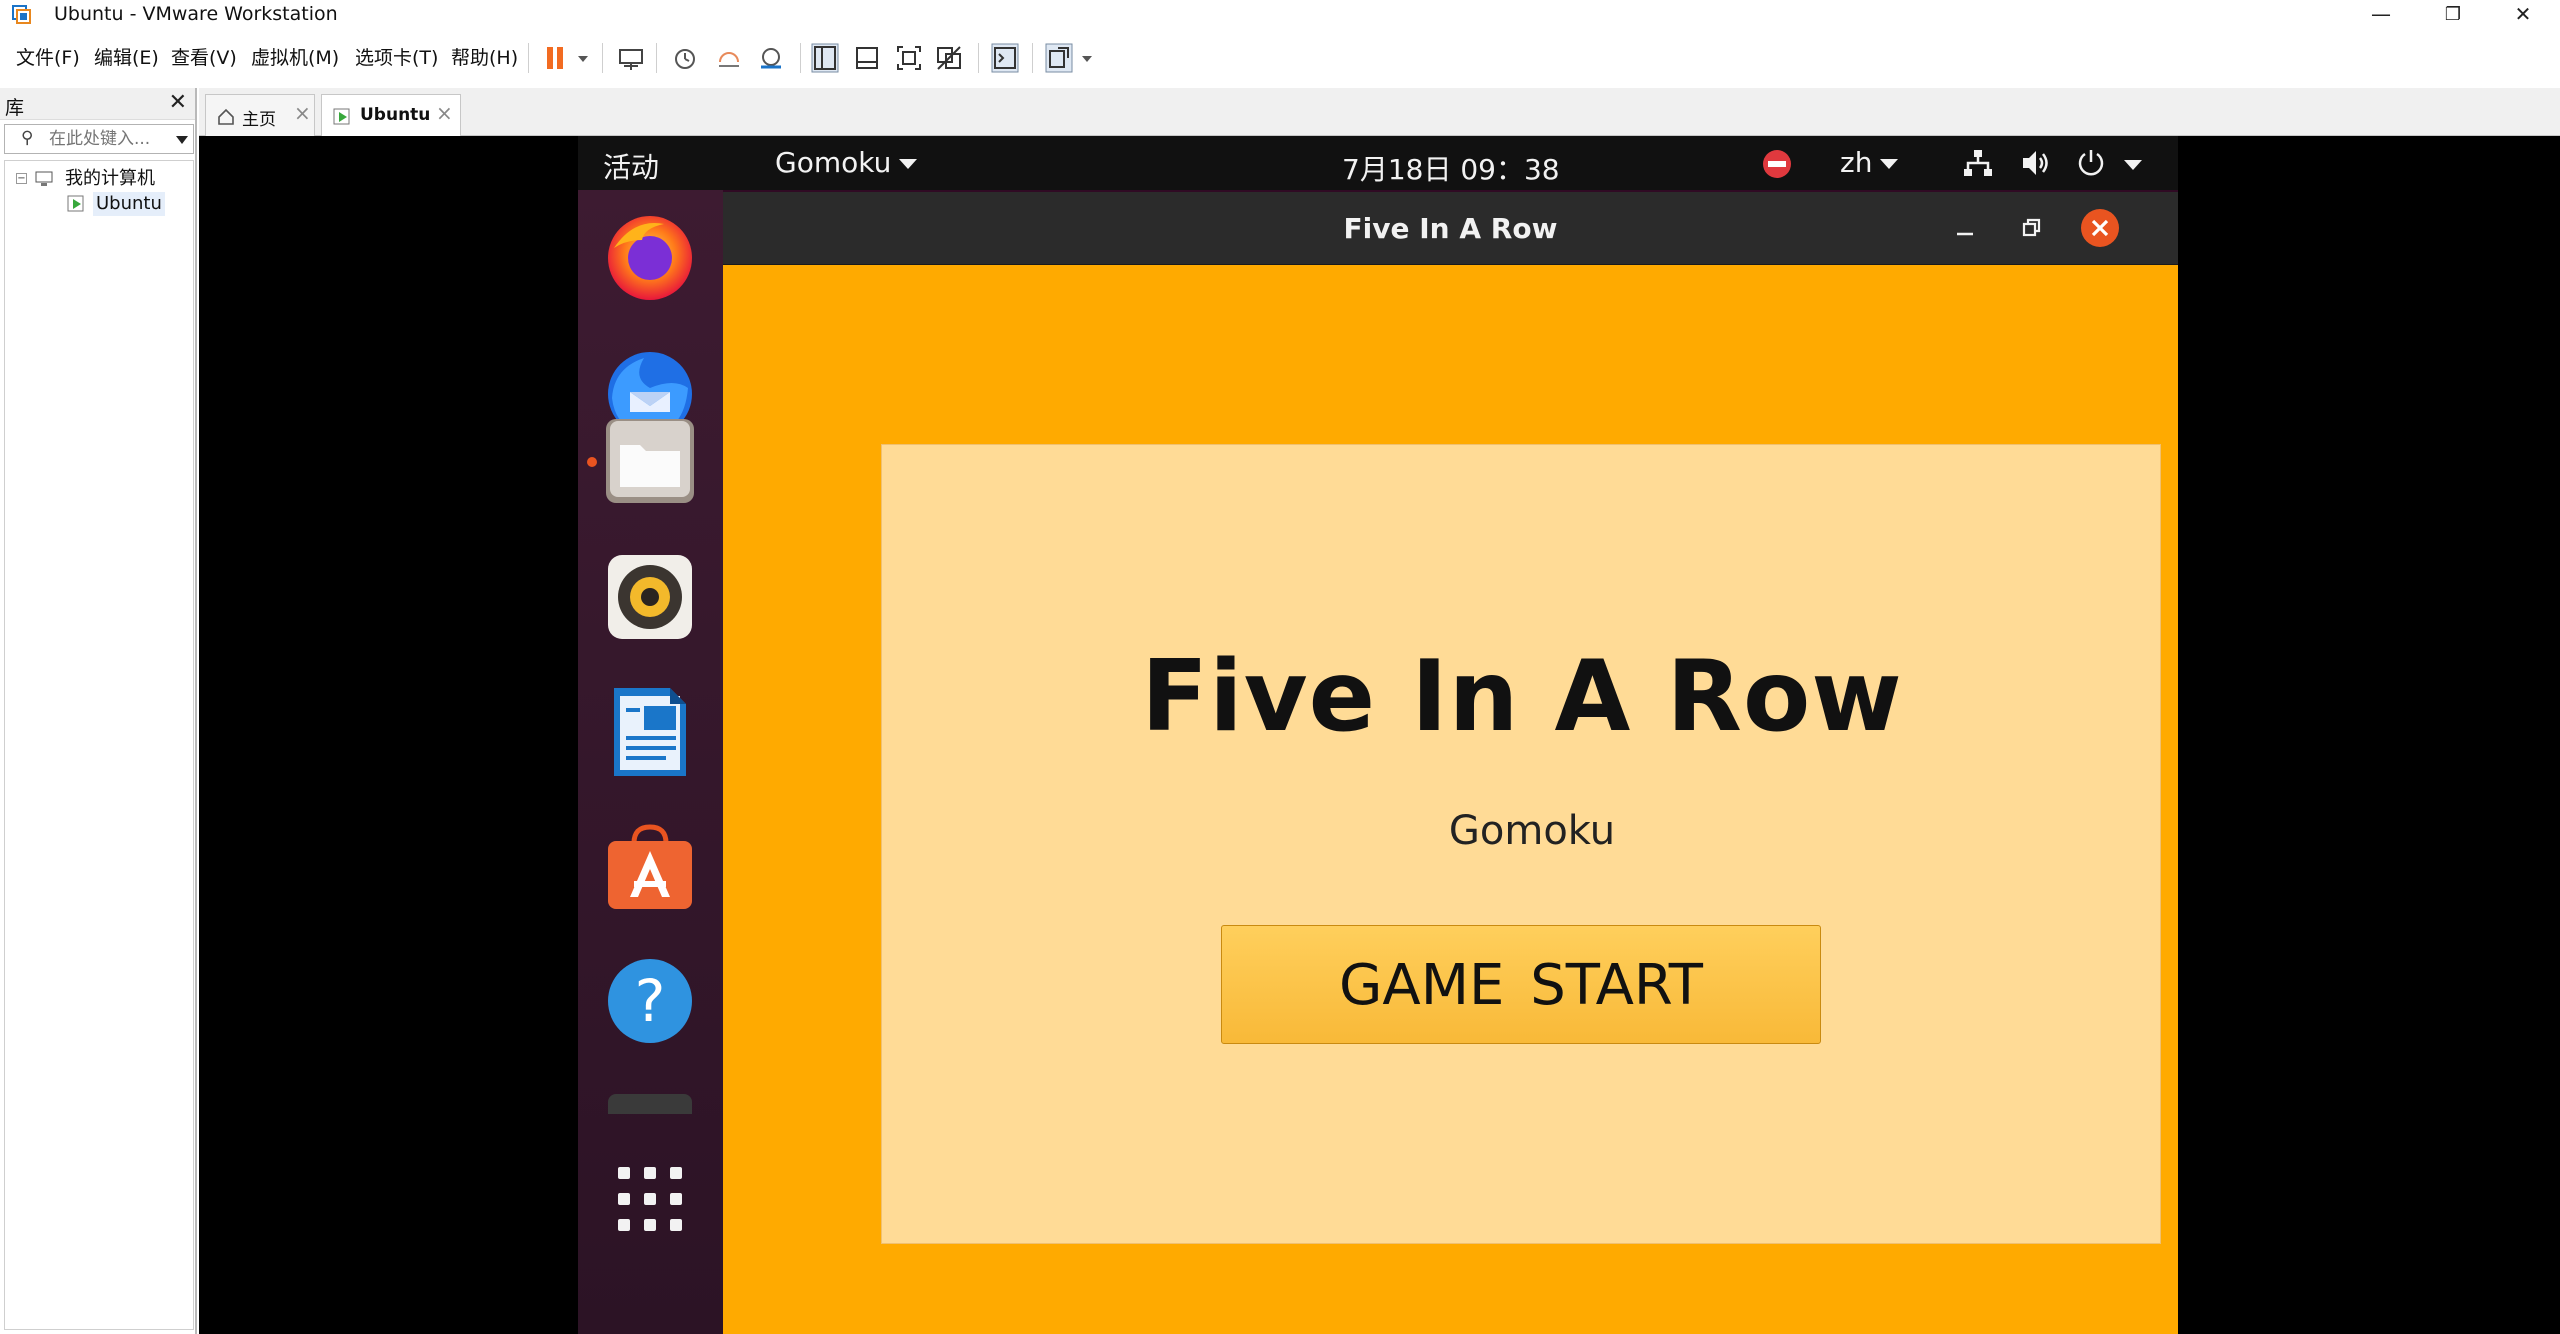  Describe the element at coordinates (685, 58) in the screenshot. I see `snapshot-icon` at that location.